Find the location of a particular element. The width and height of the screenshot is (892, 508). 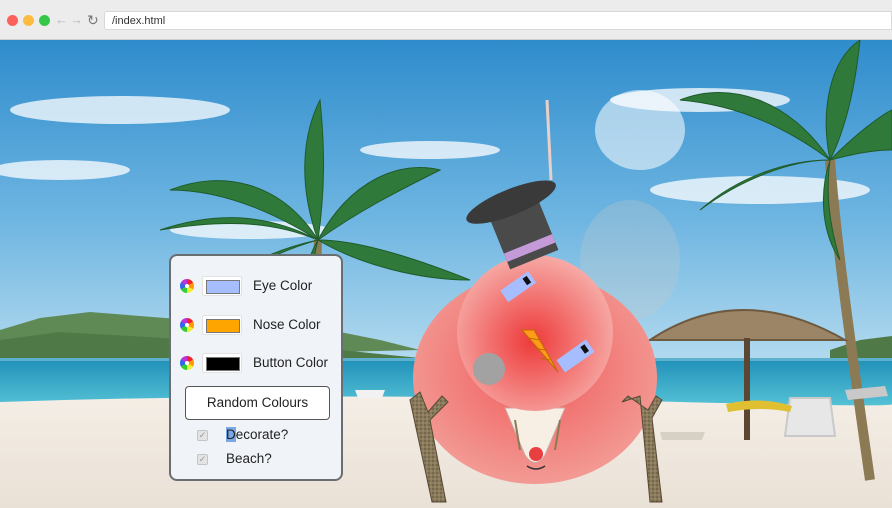

address-bar: /index.html is located at coordinates (498, 20).